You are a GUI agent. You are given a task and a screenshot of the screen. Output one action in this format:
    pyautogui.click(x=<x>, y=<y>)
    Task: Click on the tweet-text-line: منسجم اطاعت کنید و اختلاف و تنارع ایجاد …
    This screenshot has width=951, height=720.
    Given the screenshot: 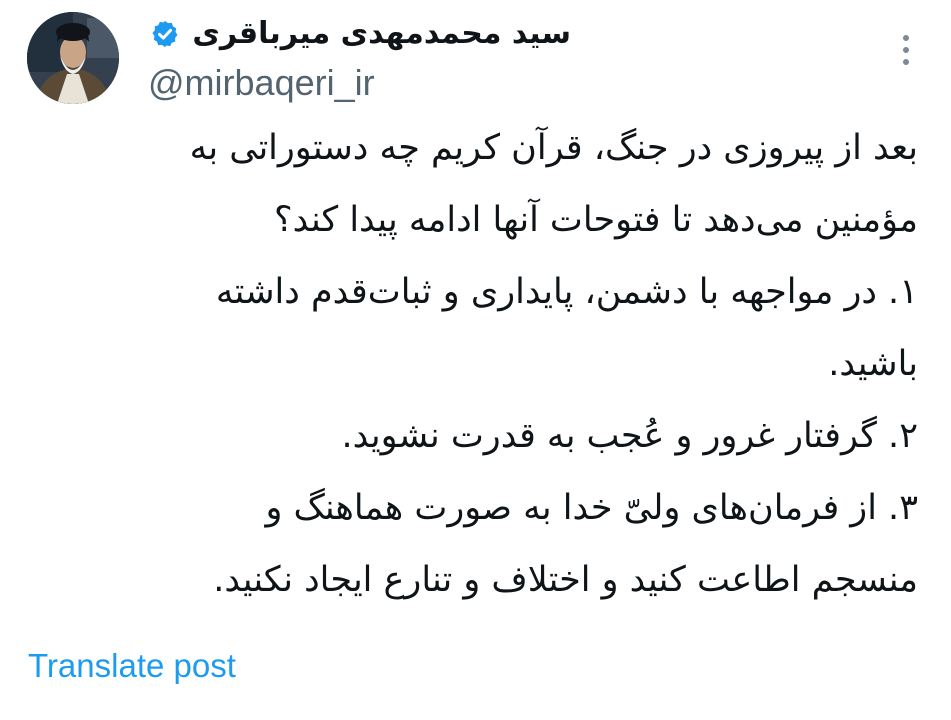 What is the action you would take?
    pyautogui.click(x=565, y=580)
    